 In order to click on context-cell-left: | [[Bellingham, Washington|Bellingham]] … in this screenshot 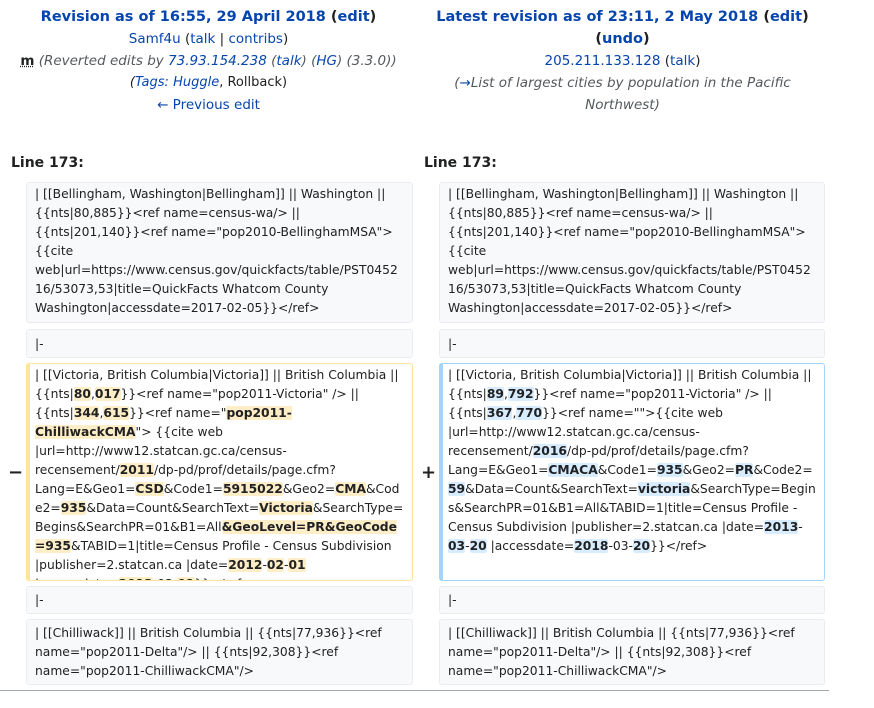, I will do `click(219, 252)`.